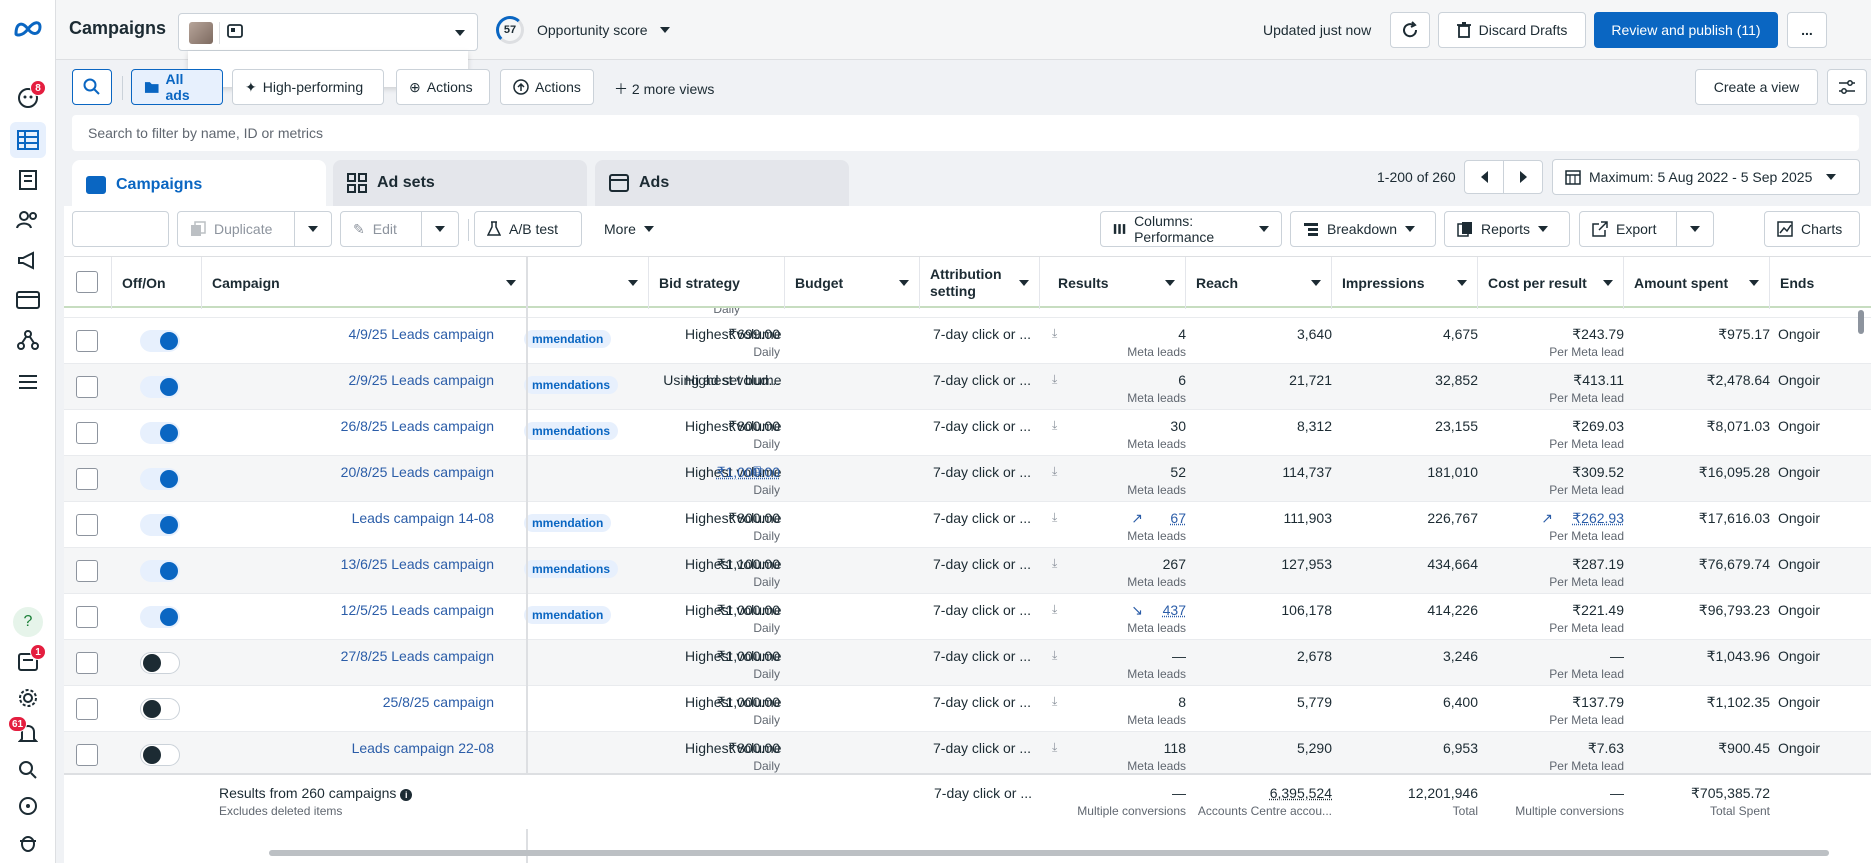 Image resolution: width=1871 pixels, height=863 pixels. Describe the element at coordinates (308, 87) in the screenshot. I see `view-high-performing: ✦ High-performing` at that location.